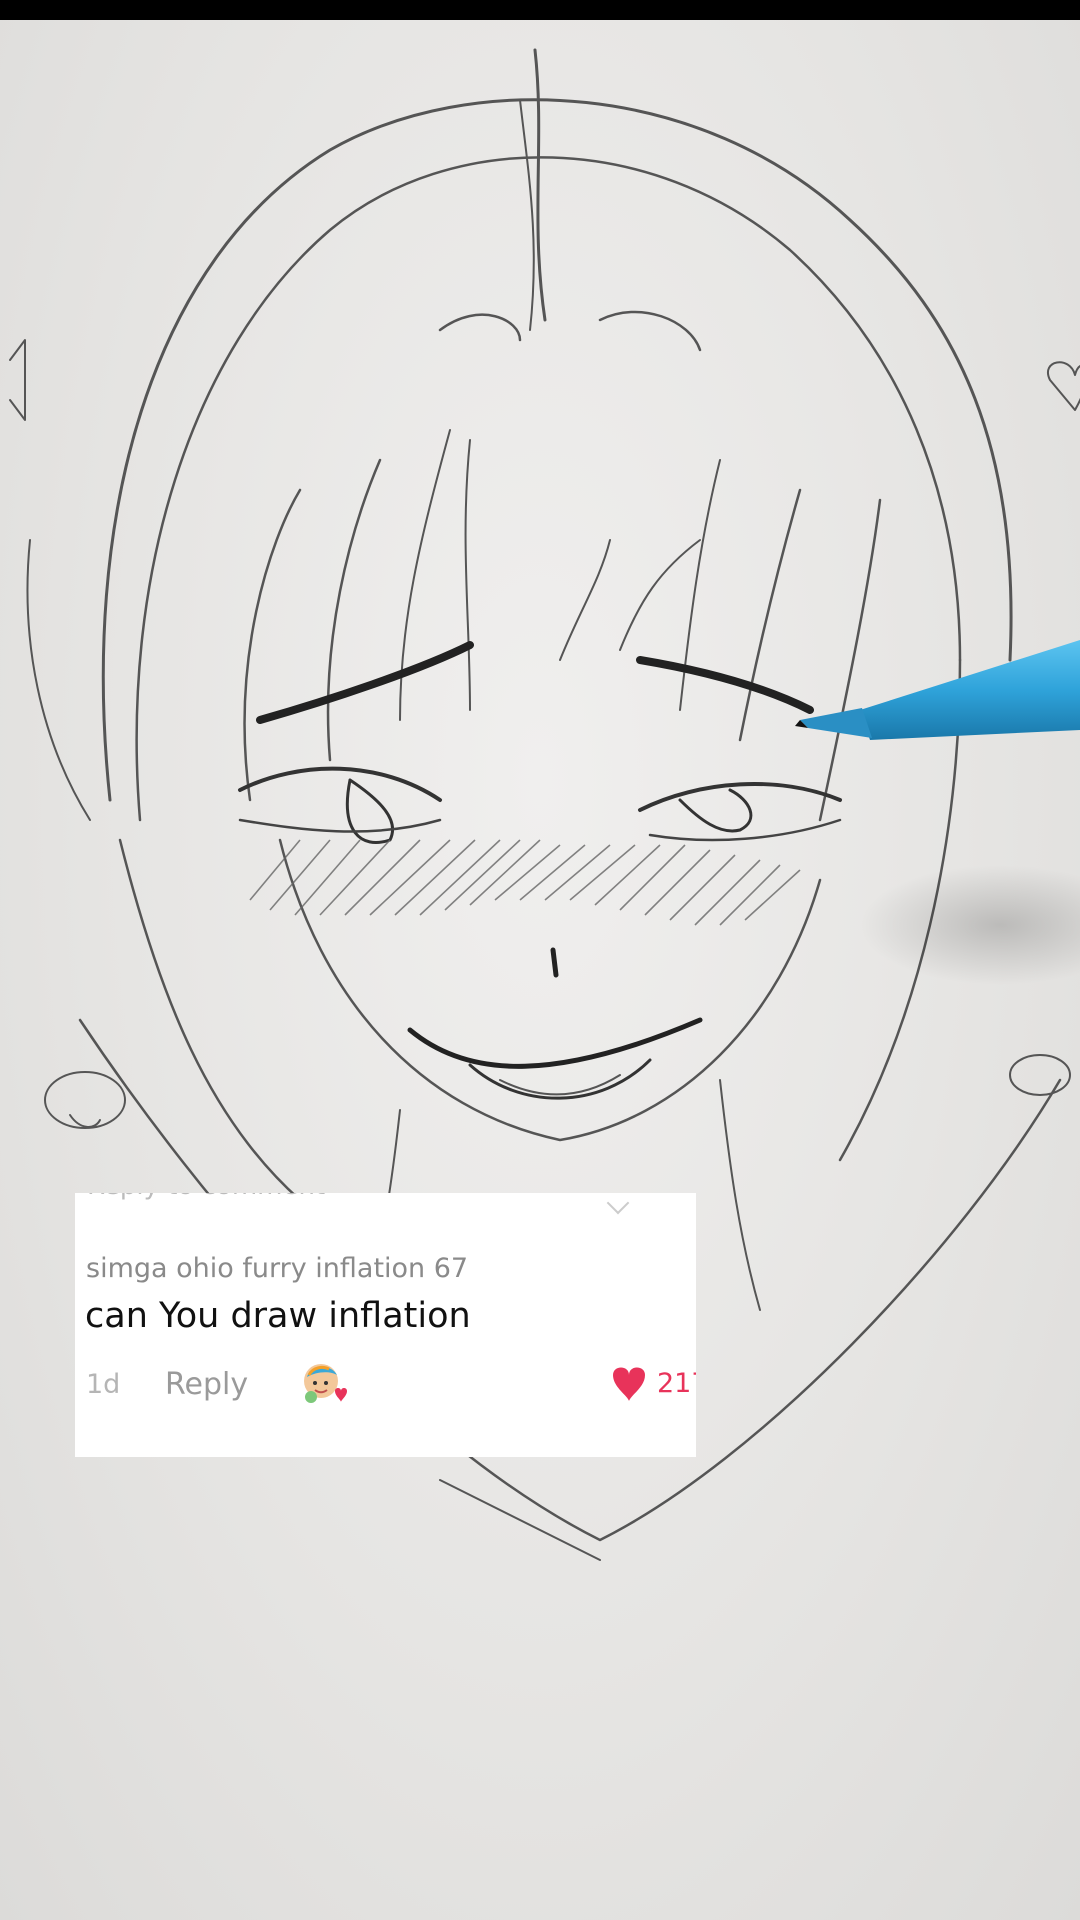 The image size is (1080, 1920). I want to click on creator-liked-badge-icon, so click(325, 1383).